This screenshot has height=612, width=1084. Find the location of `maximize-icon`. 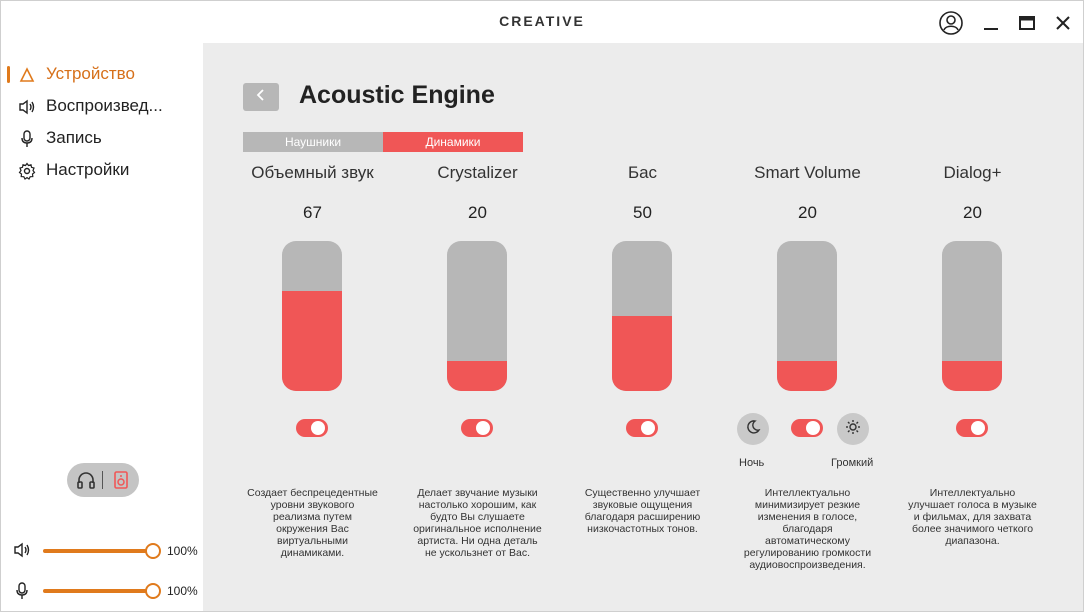

maximize-icon is located at coordinates (1027, 23).